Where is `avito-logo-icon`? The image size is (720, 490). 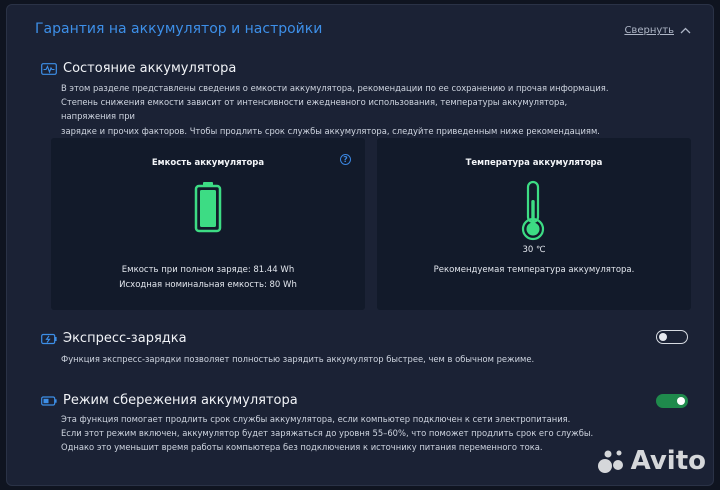 avito-logo-icon is located at coordinates (610, 461).